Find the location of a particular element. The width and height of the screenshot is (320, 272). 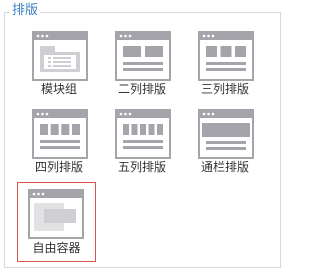

layout-option-label: 自由容器 is located at coordinates (56, 248).